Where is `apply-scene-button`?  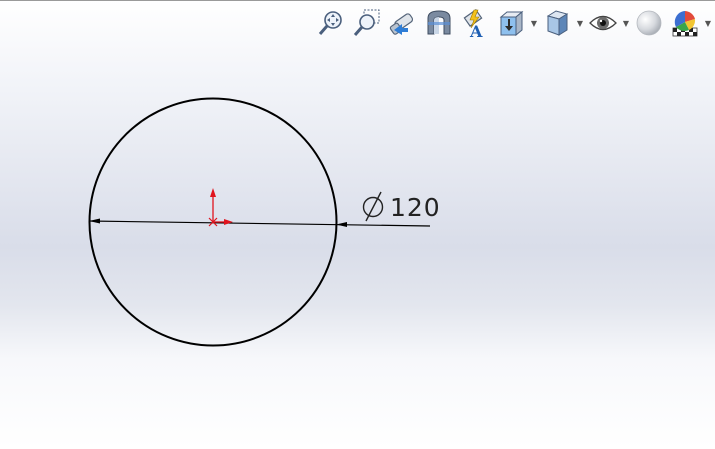
apply-scene-button is located at coordinates (685, 23).